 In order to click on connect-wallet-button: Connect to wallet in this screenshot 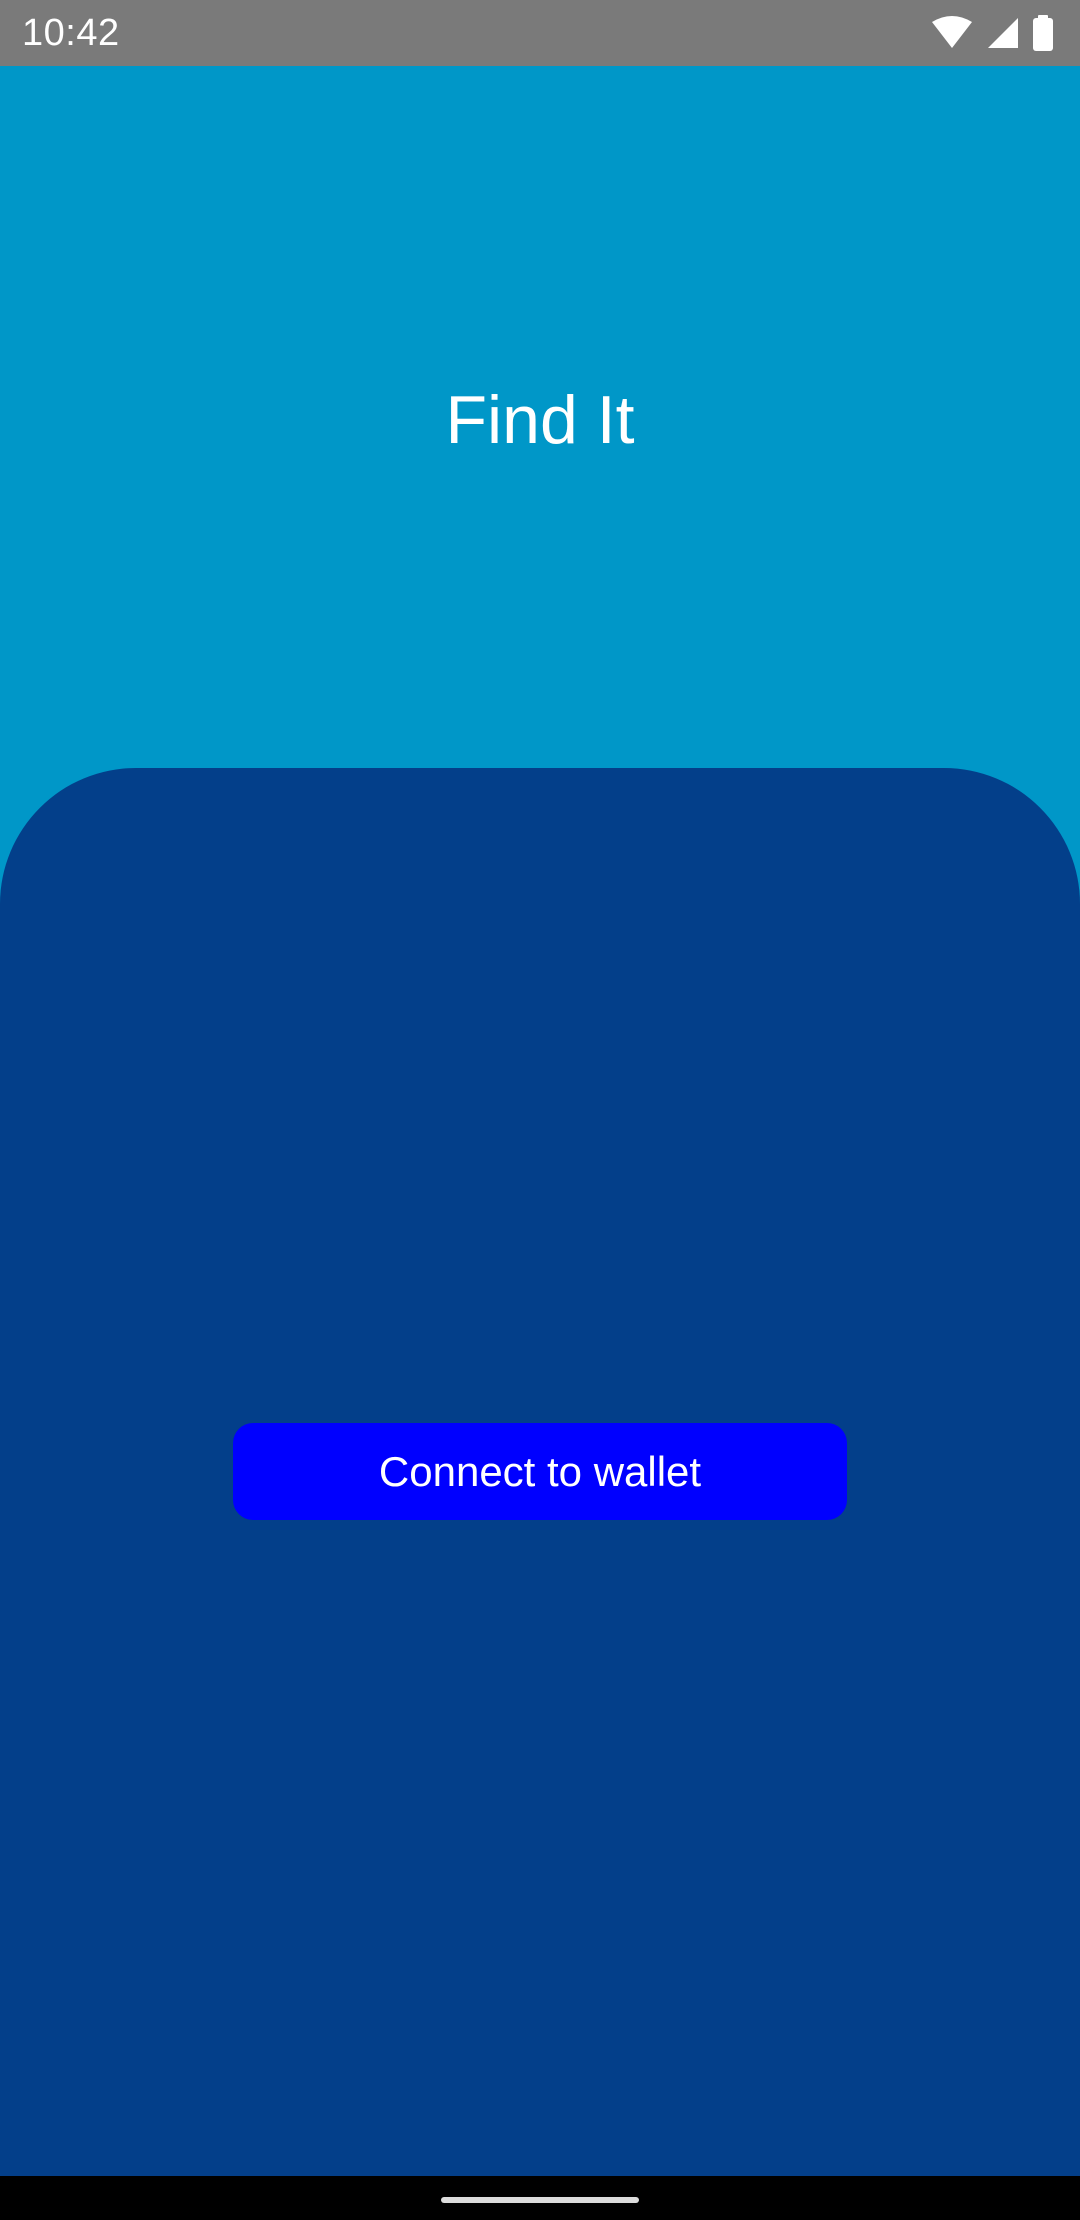, I will do `click(540, 1471)`.